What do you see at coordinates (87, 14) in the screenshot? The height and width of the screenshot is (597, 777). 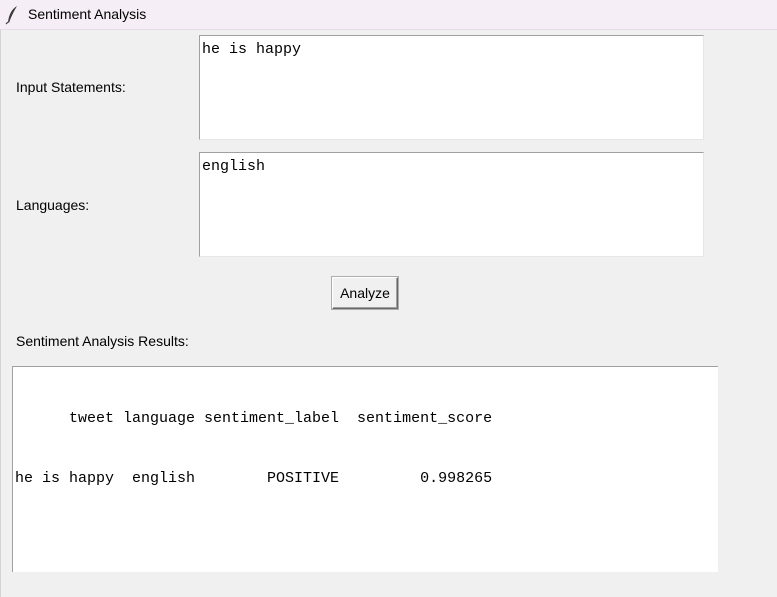 I see `window-title: Sentiment Analysis` at bounding box center [87, 14].